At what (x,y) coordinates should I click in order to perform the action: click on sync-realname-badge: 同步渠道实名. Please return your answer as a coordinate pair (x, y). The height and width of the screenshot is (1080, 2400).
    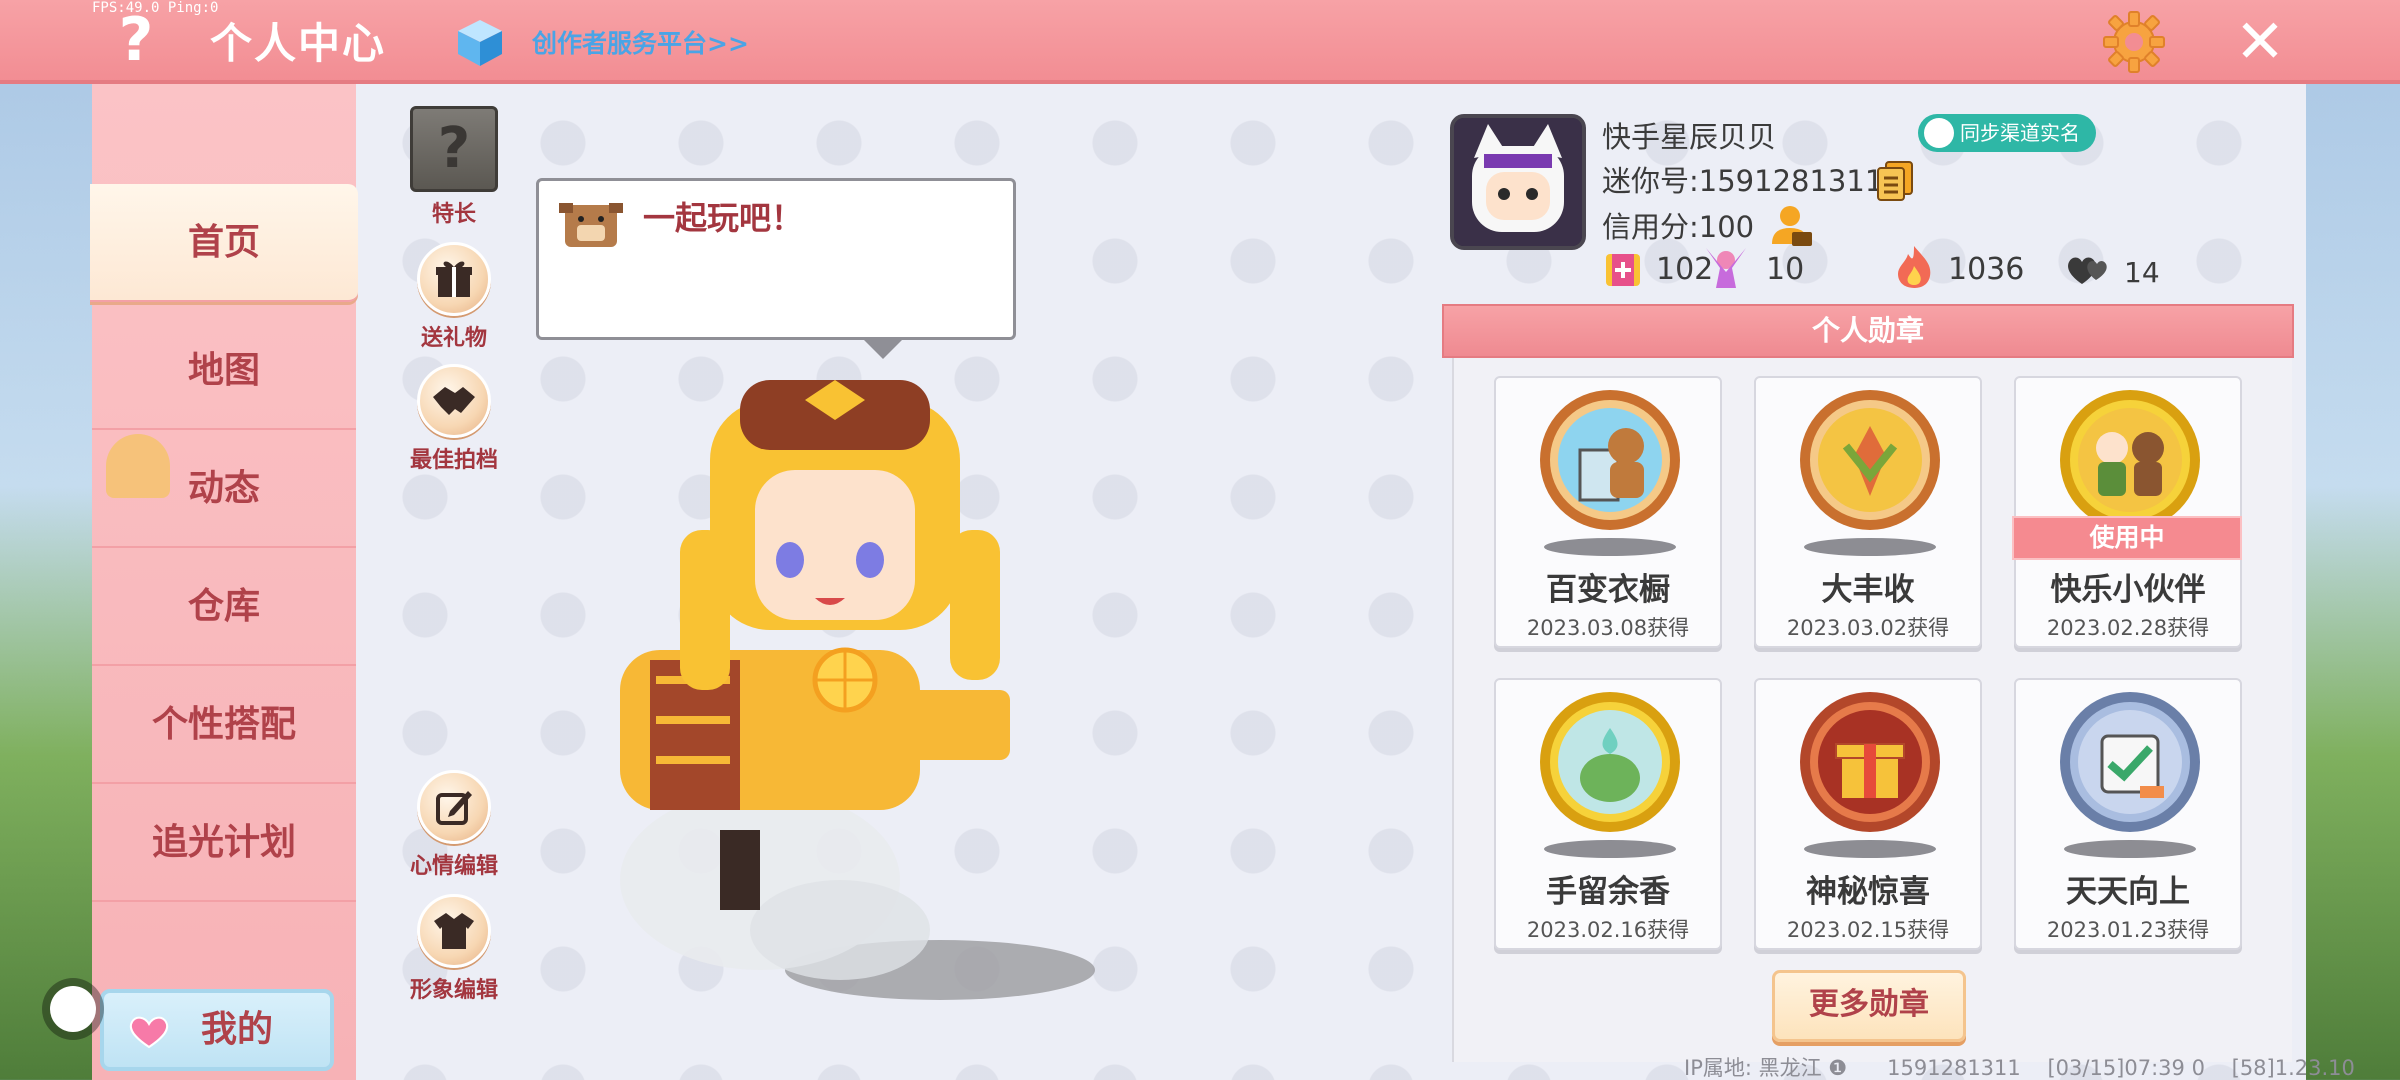
    Looking at the image, I should click on (2007, 133).